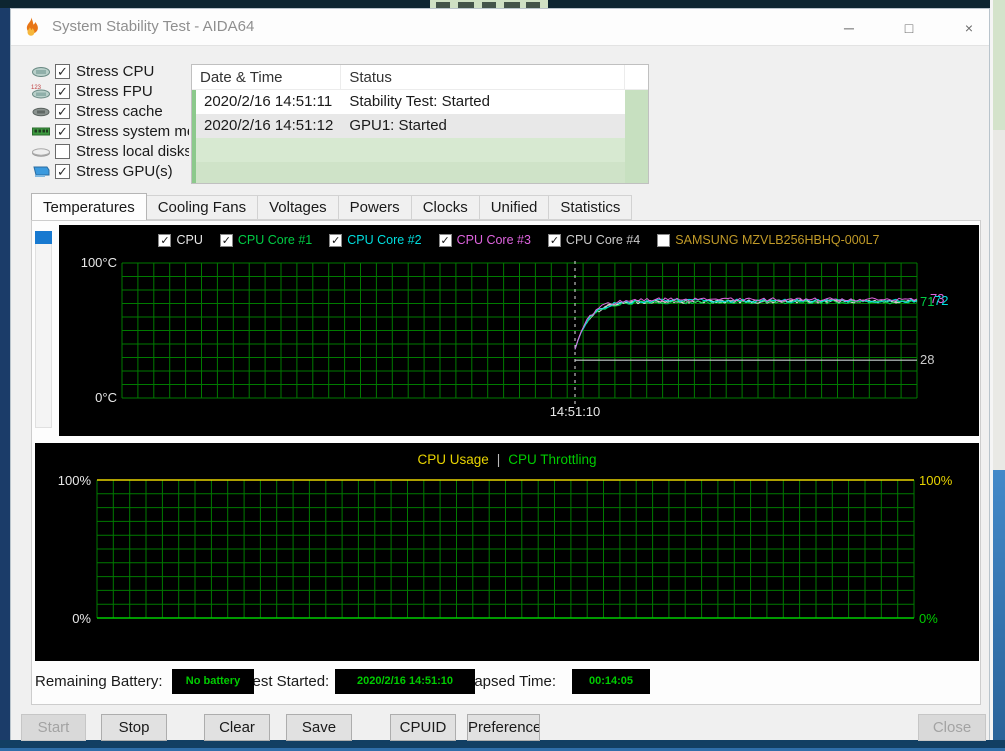  Describe the element at coordinates (849, 28) in the screenshot. I see `minimize-button: ─` at that location.